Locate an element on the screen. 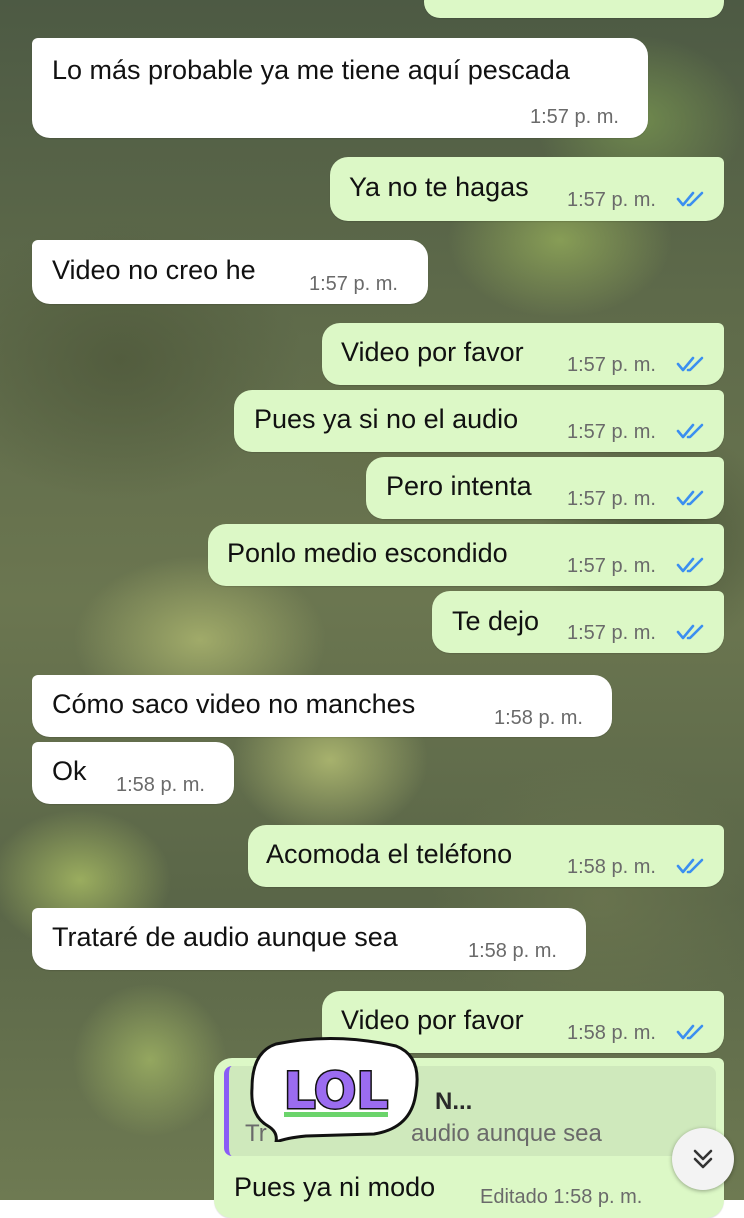  message-bubble-outgoing: Pues ya si no el audio 1:57 p. m. is located at coordinates (479, 421).